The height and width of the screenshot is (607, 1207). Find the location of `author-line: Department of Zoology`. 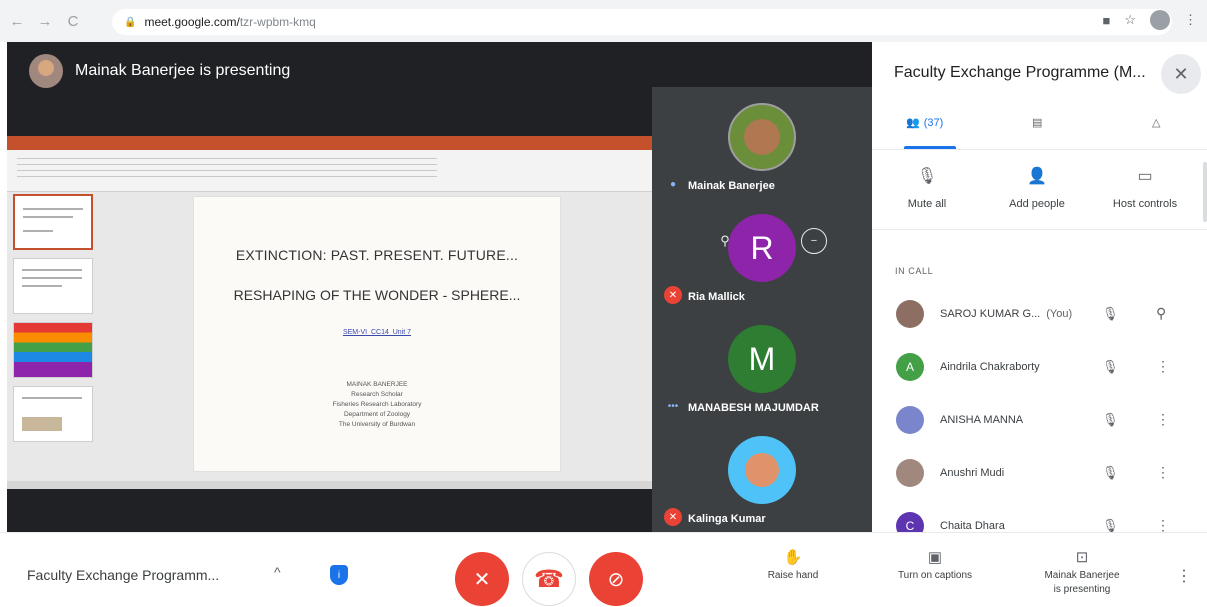

author-line: Department of Zoology is located at coordinates (377, 414).